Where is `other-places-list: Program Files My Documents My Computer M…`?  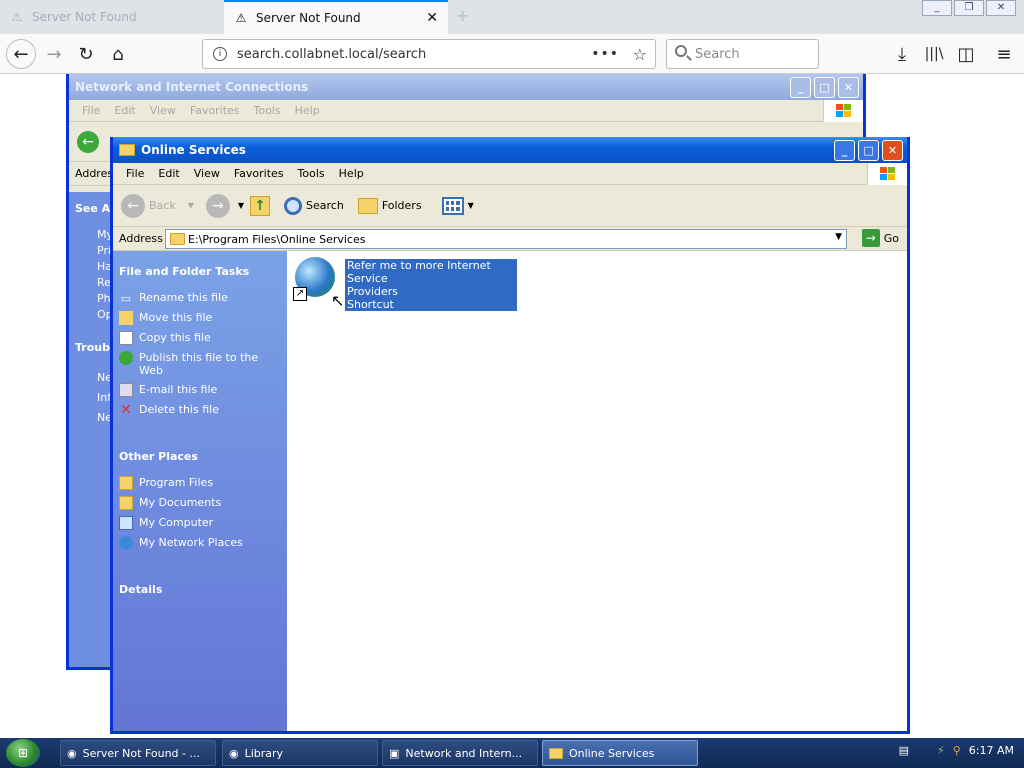
other-places-list: Program Files My Documents My Computer M… is located at coordinates (200, 508).